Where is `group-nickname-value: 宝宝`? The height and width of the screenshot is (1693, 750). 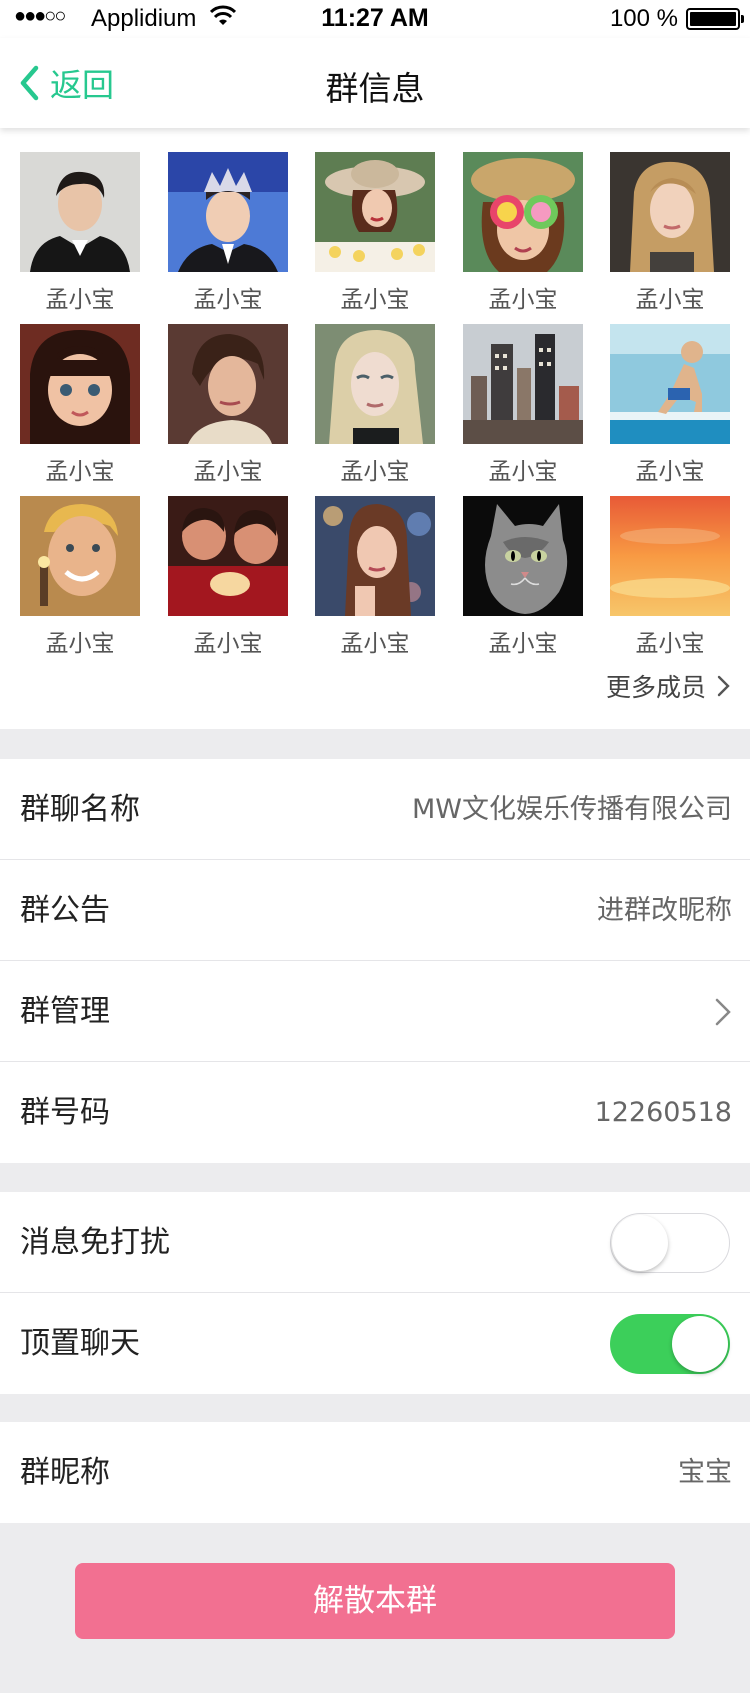
group-nickname-value: 宝宝 is located at coordinates (705, 1472).